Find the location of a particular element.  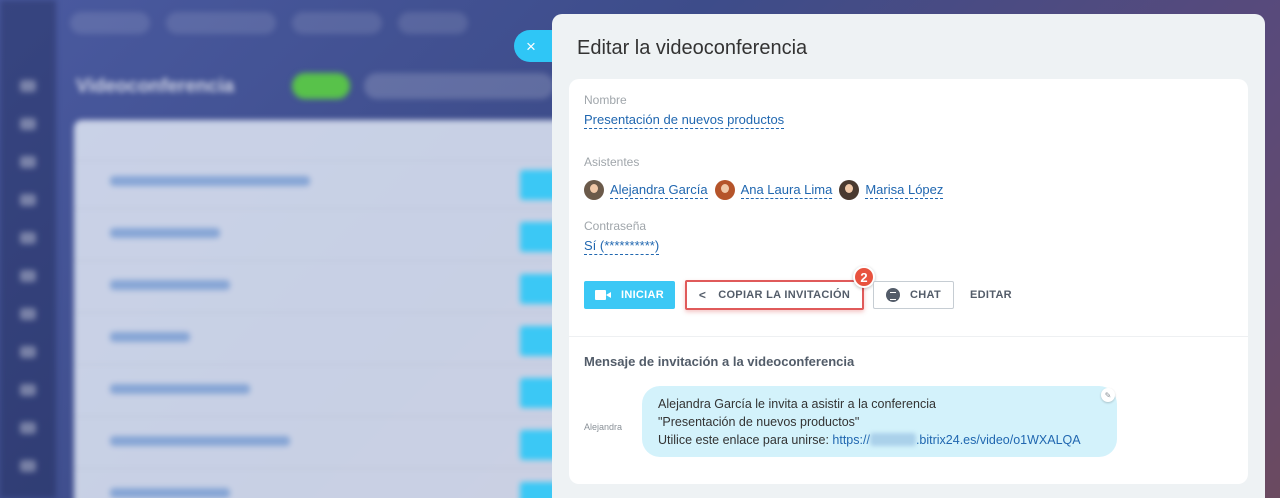

invitation-line-2: "Presentación de nuevos productos" is located at coordinates (759, 422).